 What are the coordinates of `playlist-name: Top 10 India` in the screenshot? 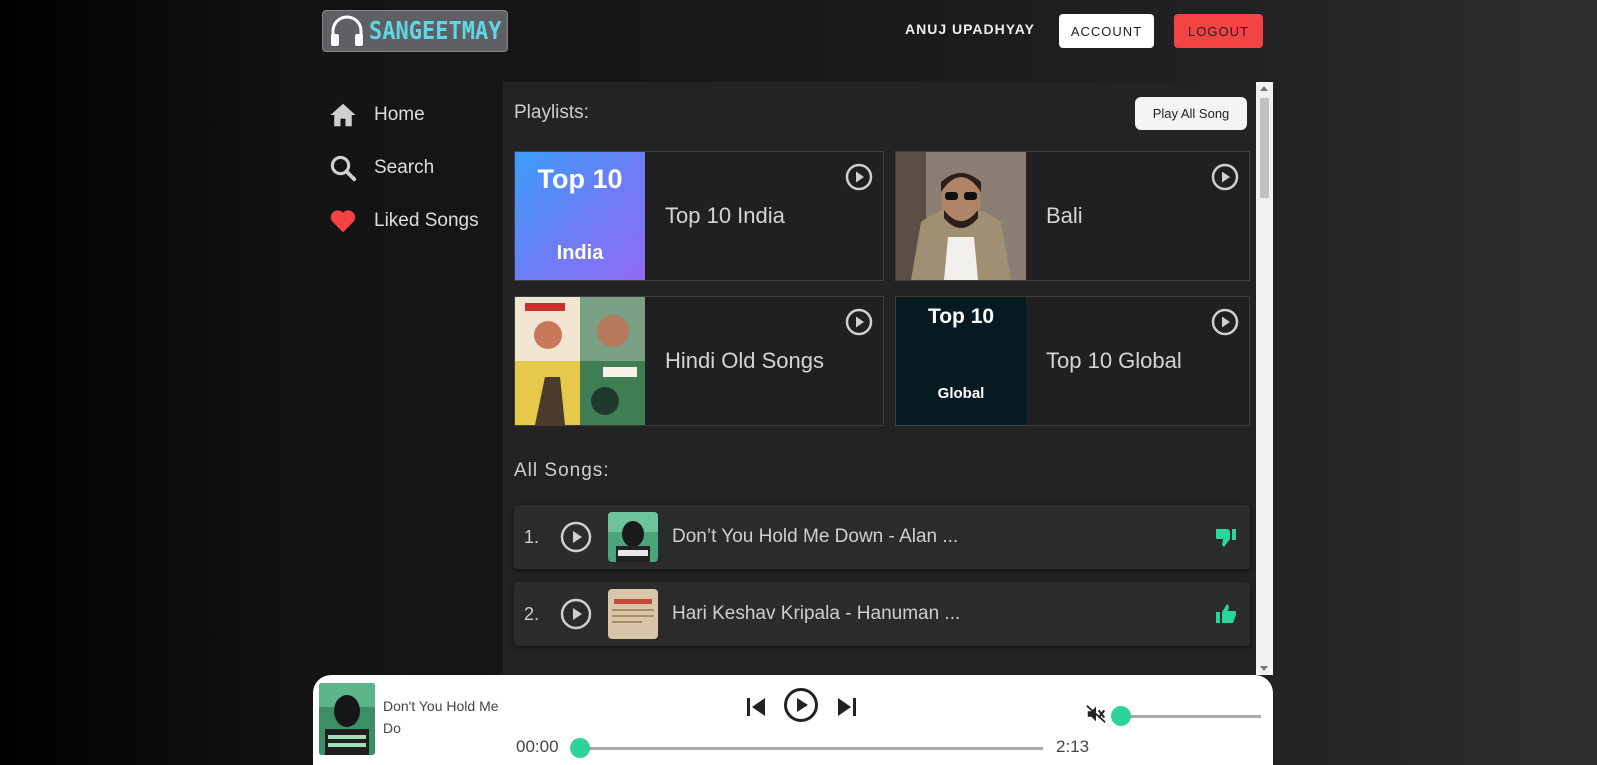 It's located at (725, 215).